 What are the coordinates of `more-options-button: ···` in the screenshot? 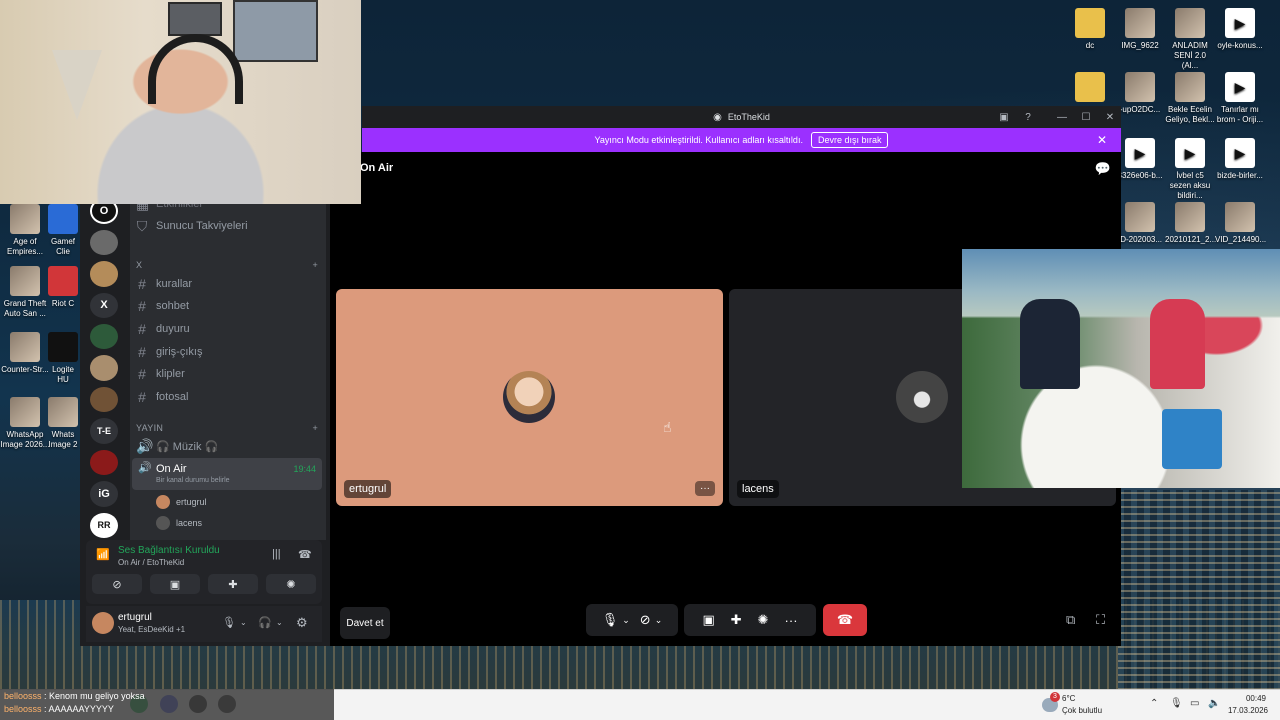 It's located at (705, 488).